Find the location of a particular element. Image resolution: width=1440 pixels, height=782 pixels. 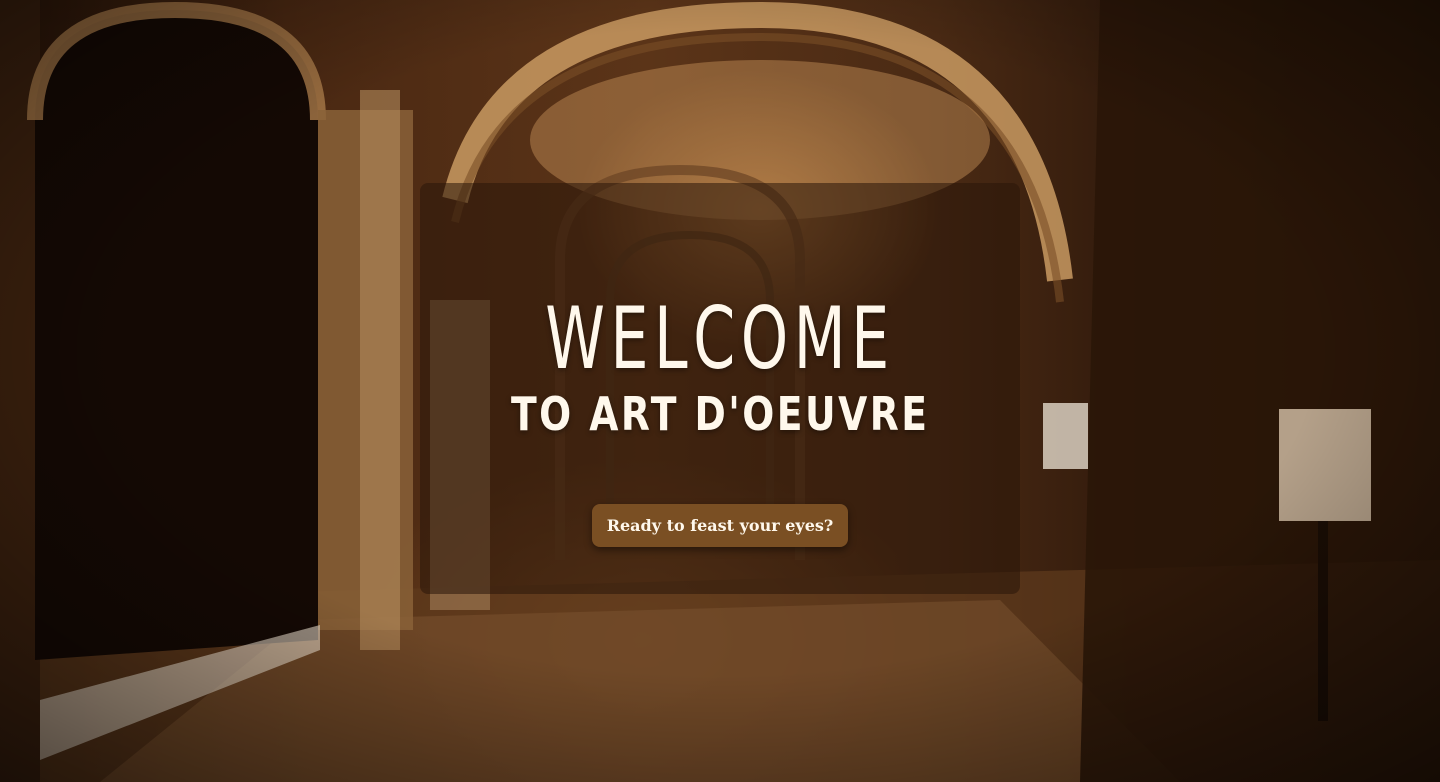

hero-title: WELCOME is located at coordinates (720, 339).